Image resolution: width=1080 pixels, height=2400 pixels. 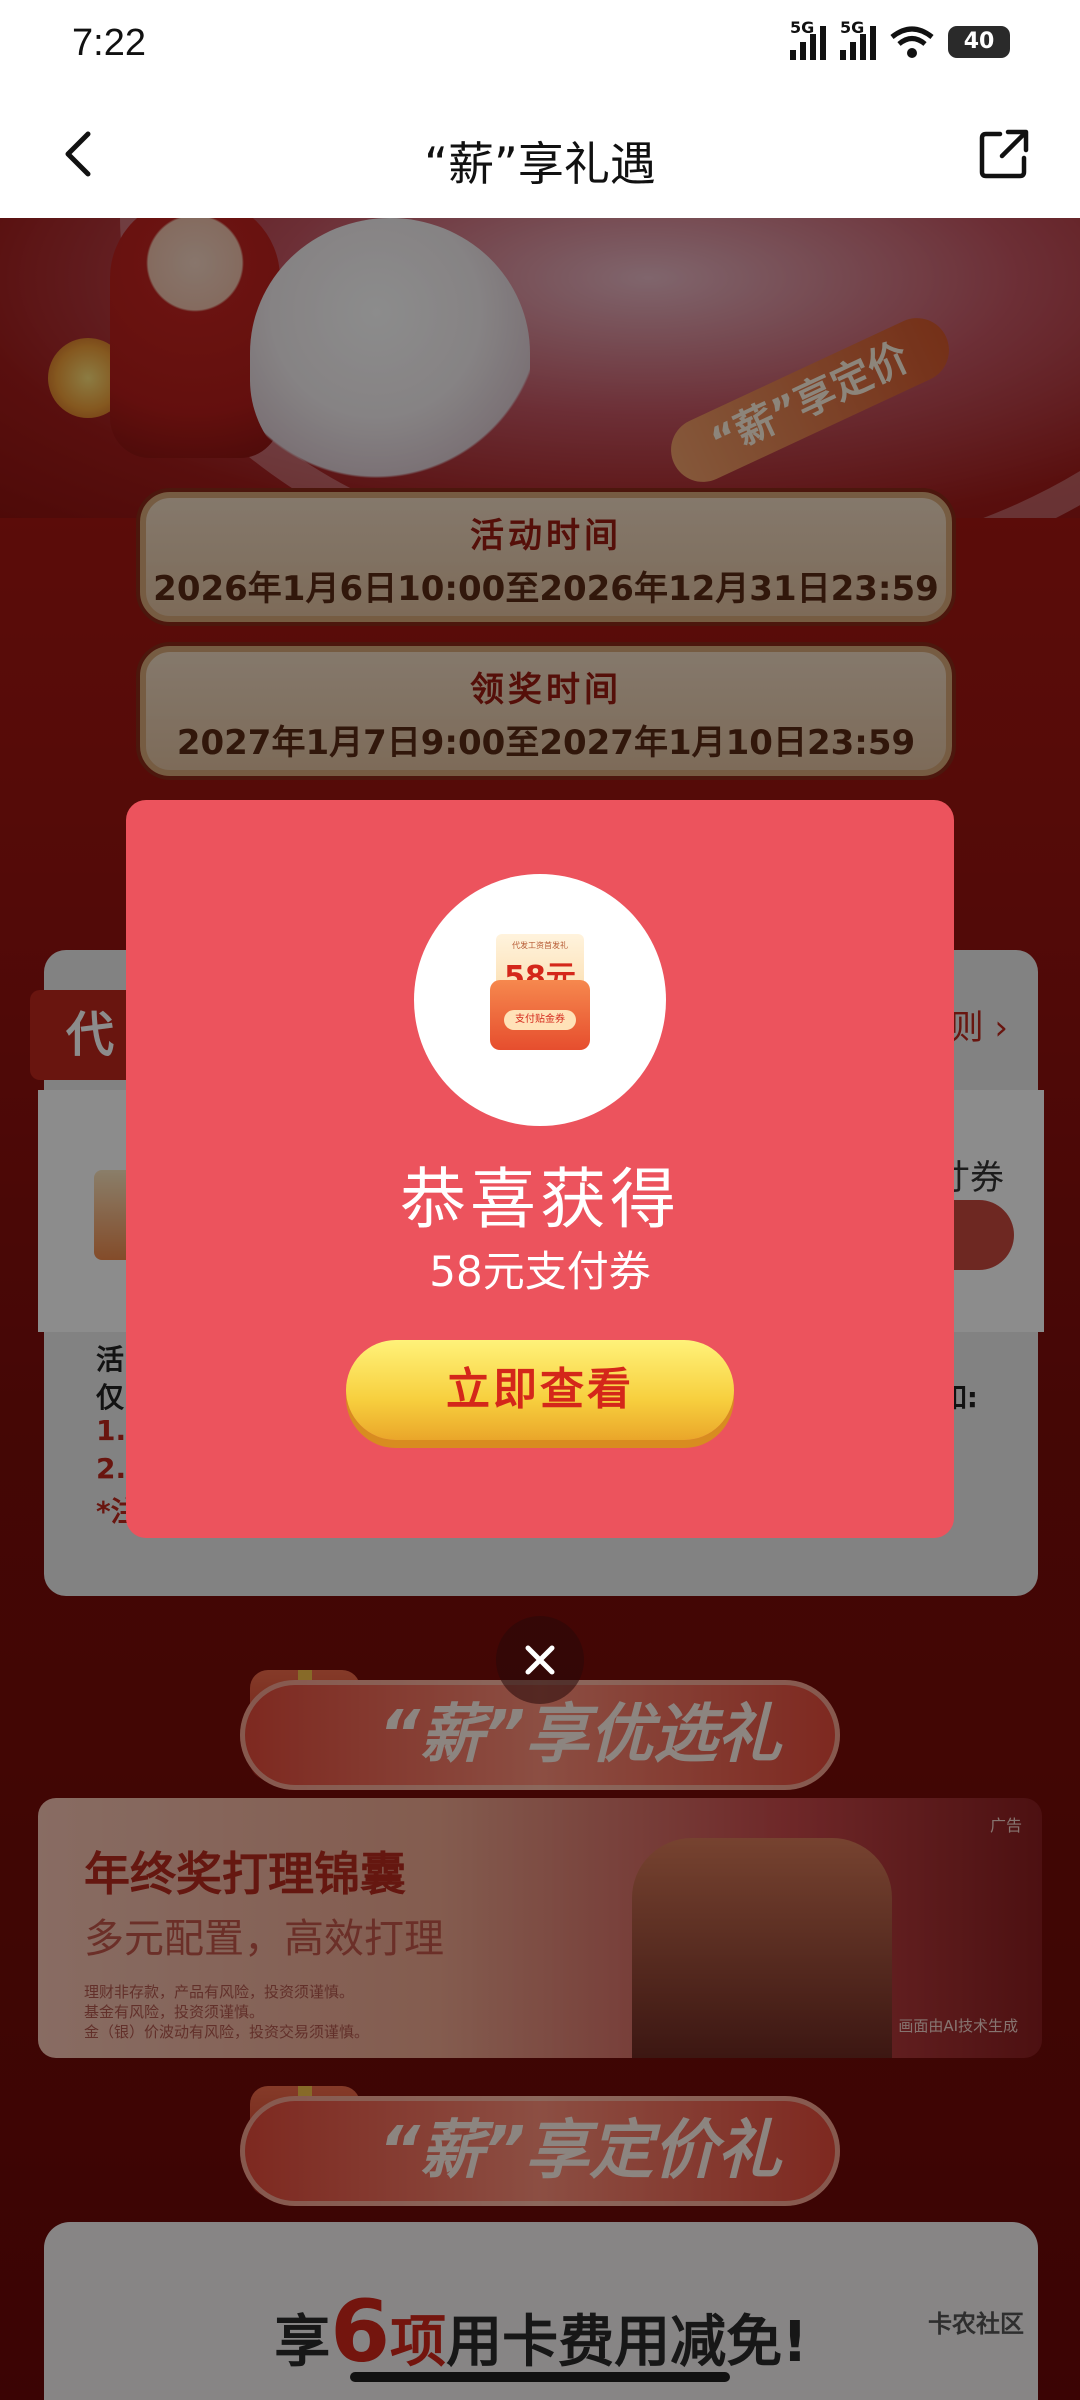 What do you see at coordinates (540, 1271) in the screenshot?
I see `popup-subtitle: 58元支付券` at bounding box center [540, 1271].